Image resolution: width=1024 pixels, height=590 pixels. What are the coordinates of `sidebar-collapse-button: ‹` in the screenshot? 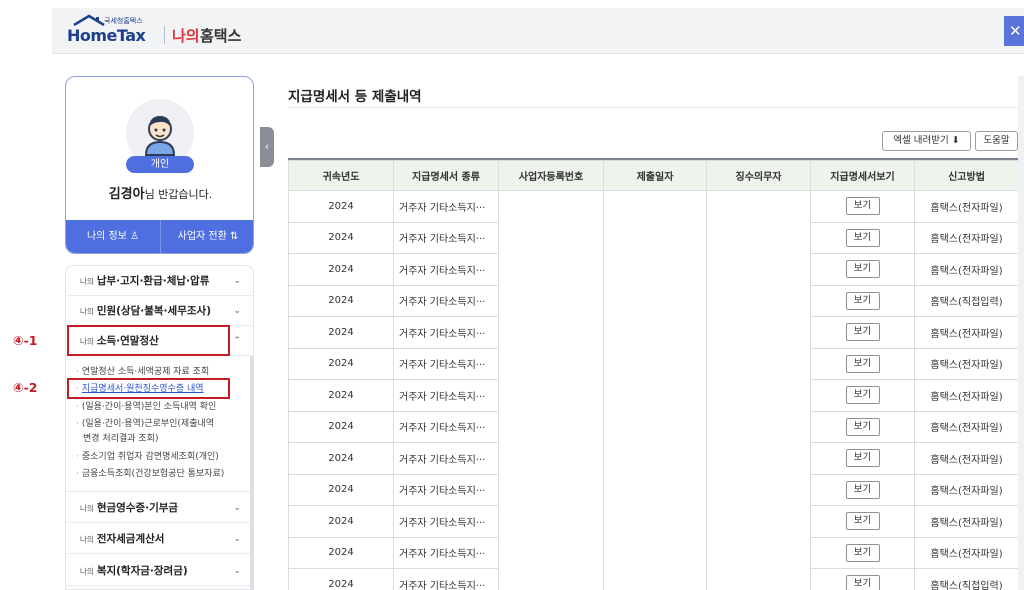 It's located at (267, 147).